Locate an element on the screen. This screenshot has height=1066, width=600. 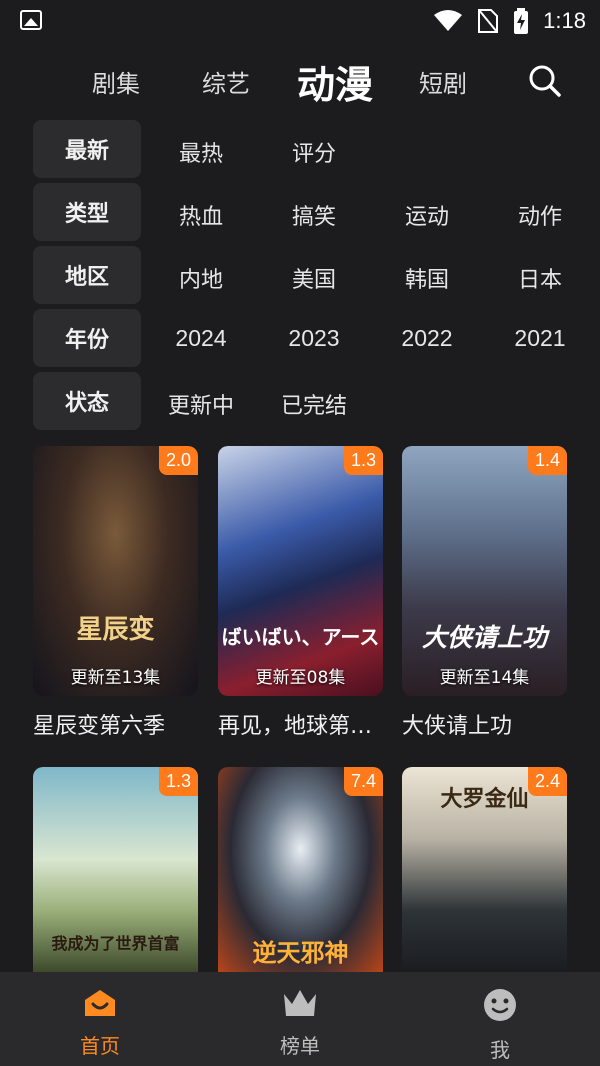
anime-card: 大侠请上功 1.4 更新至14集 大侠请上功 is located at coordinates (484, 593).